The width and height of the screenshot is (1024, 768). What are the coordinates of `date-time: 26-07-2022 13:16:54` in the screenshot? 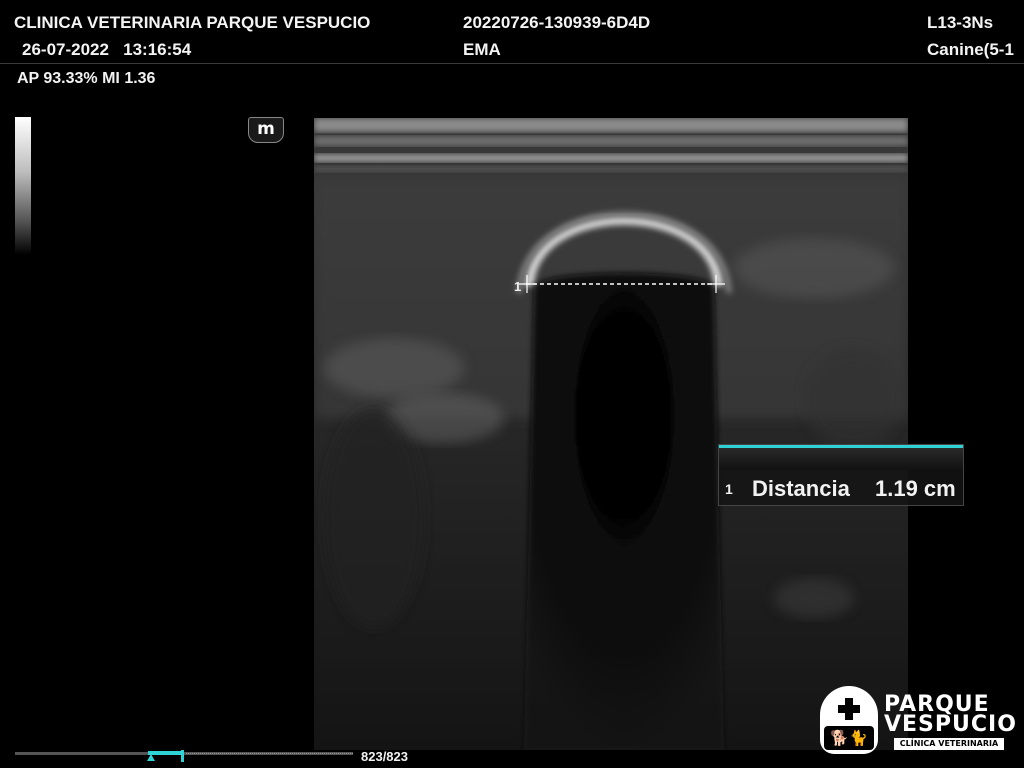 It's located at (107, 49).